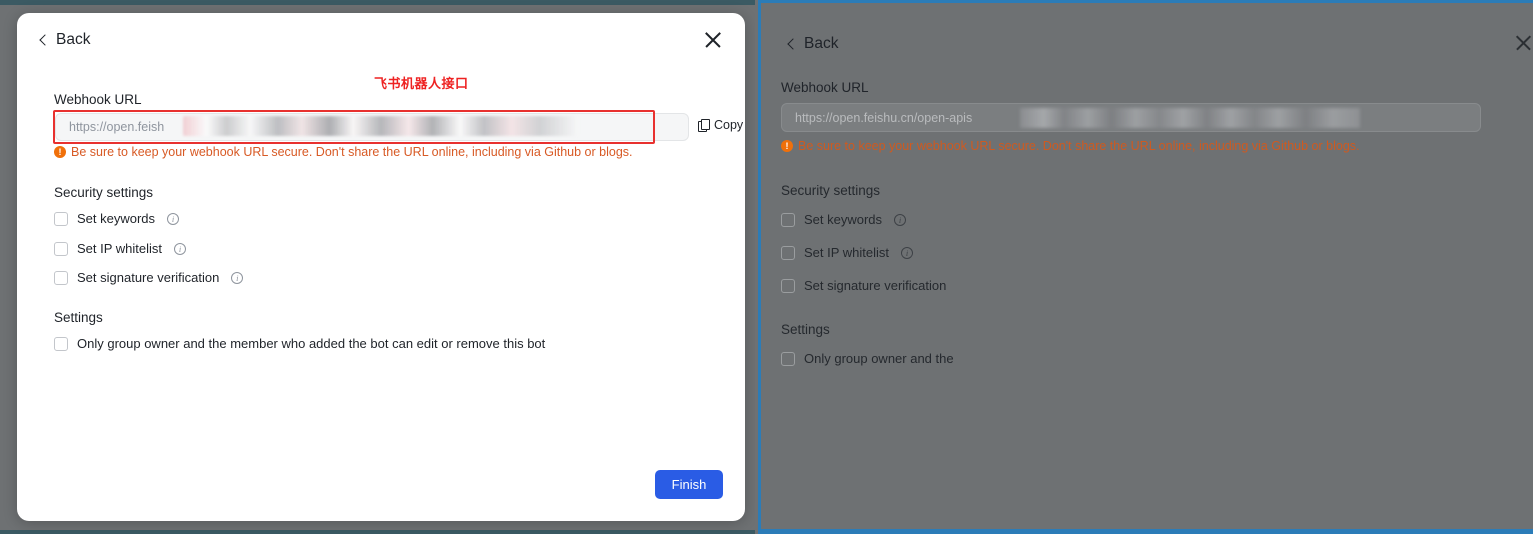 Image resolution: width=1533 pixels, height=534 pixels. What do you see at coordinates (377, 532) in the screenshot?
I see `bottom-strip` at bounding box center [377, 532].